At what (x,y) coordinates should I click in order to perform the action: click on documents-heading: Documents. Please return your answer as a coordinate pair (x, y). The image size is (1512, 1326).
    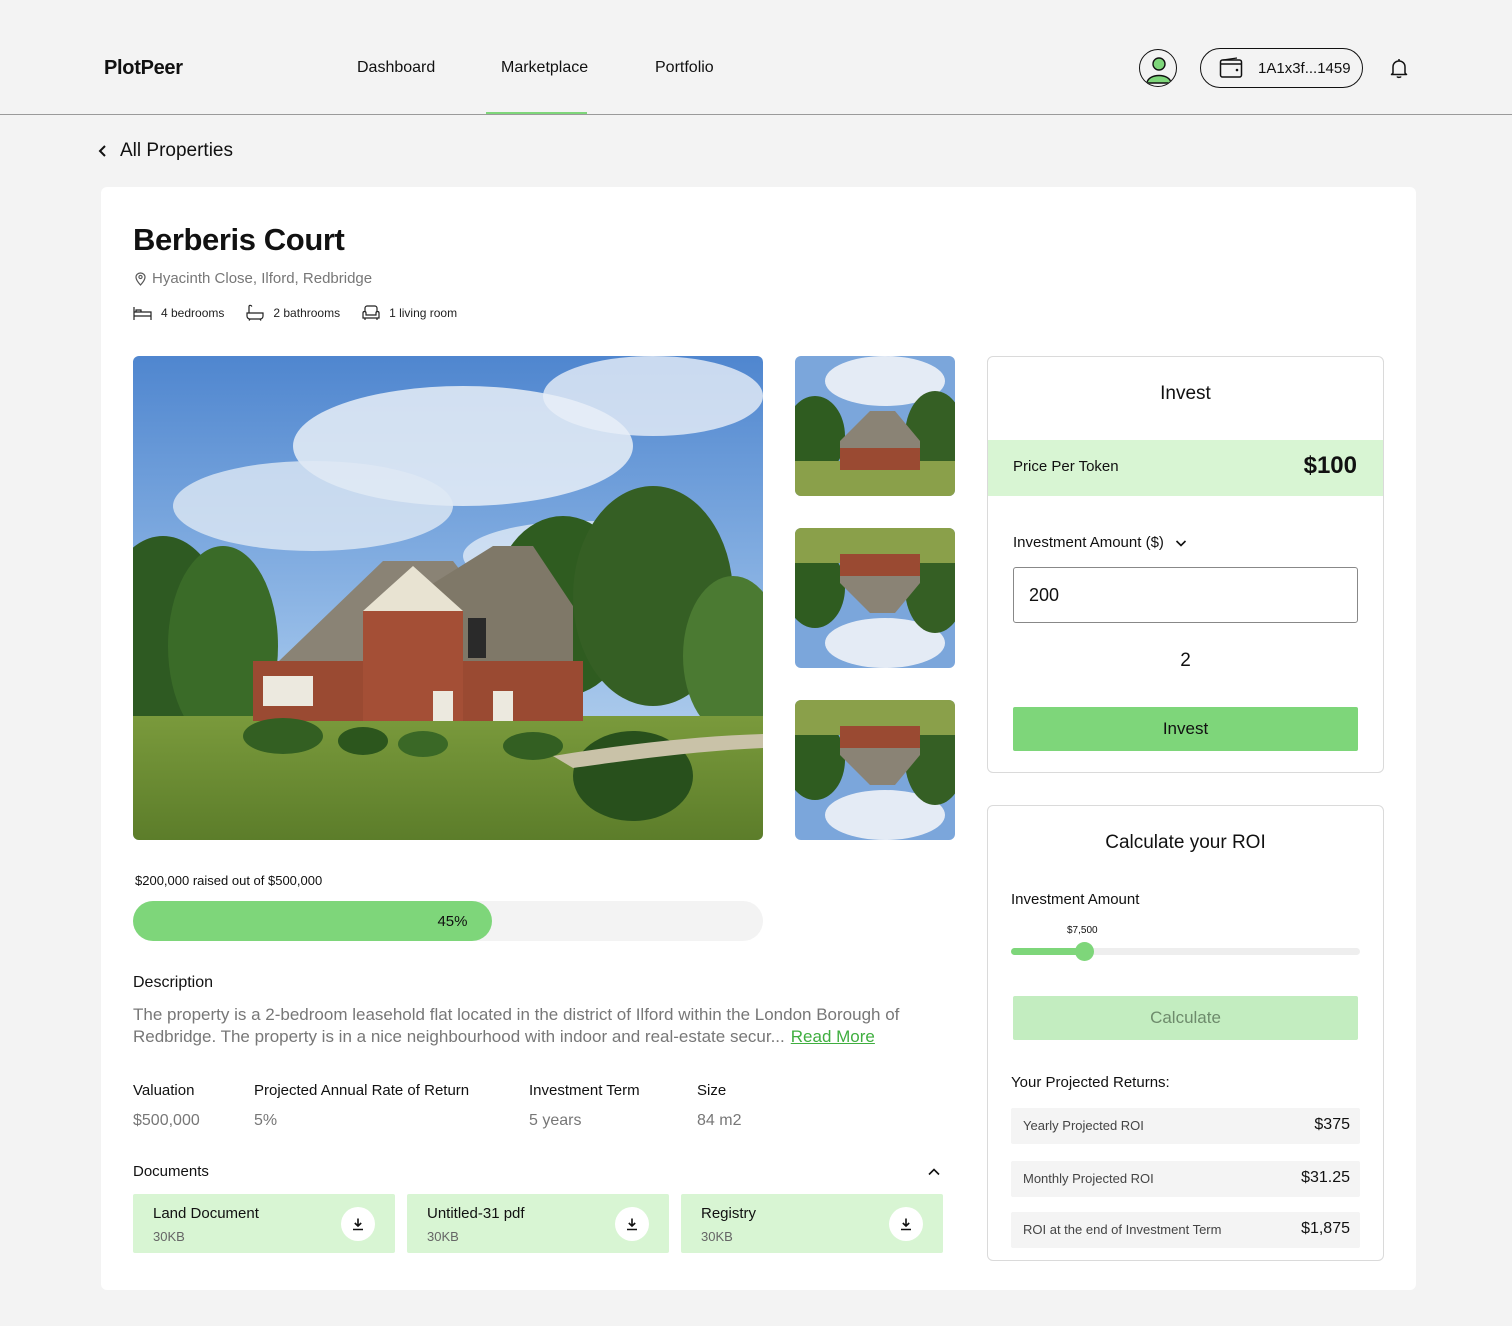
    Looking at the image, I should click on (171, 1171).